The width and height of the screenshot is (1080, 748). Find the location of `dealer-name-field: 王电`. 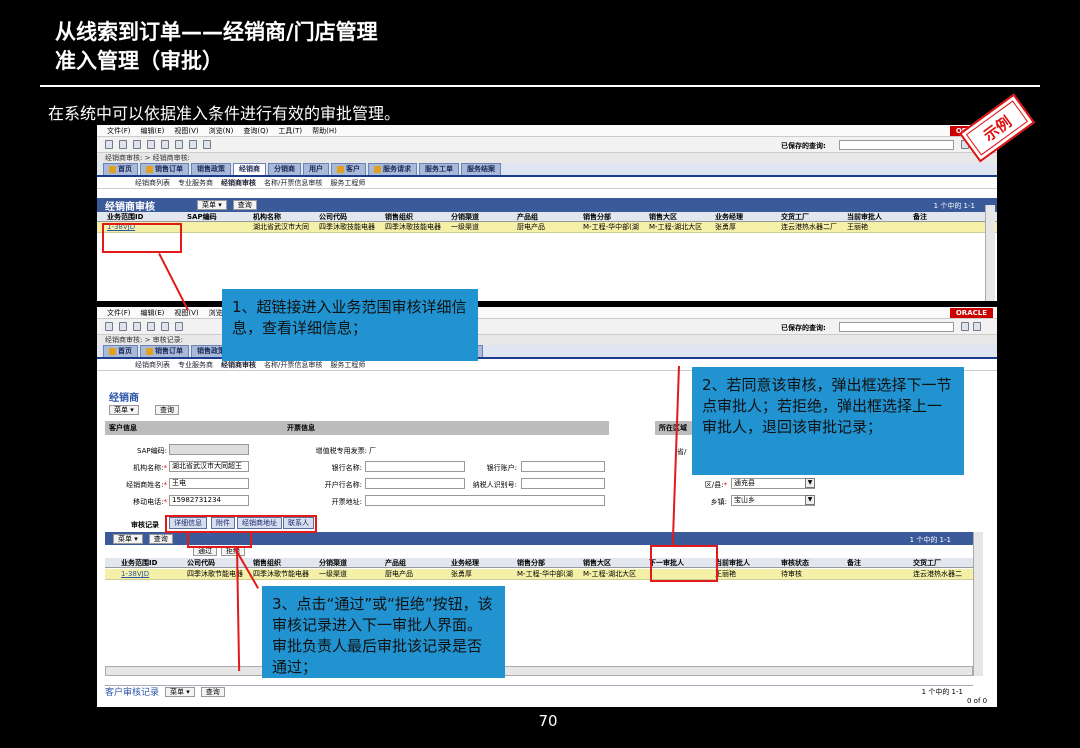

dealer-name-field: 王电 is located at coordinates (209, 483).